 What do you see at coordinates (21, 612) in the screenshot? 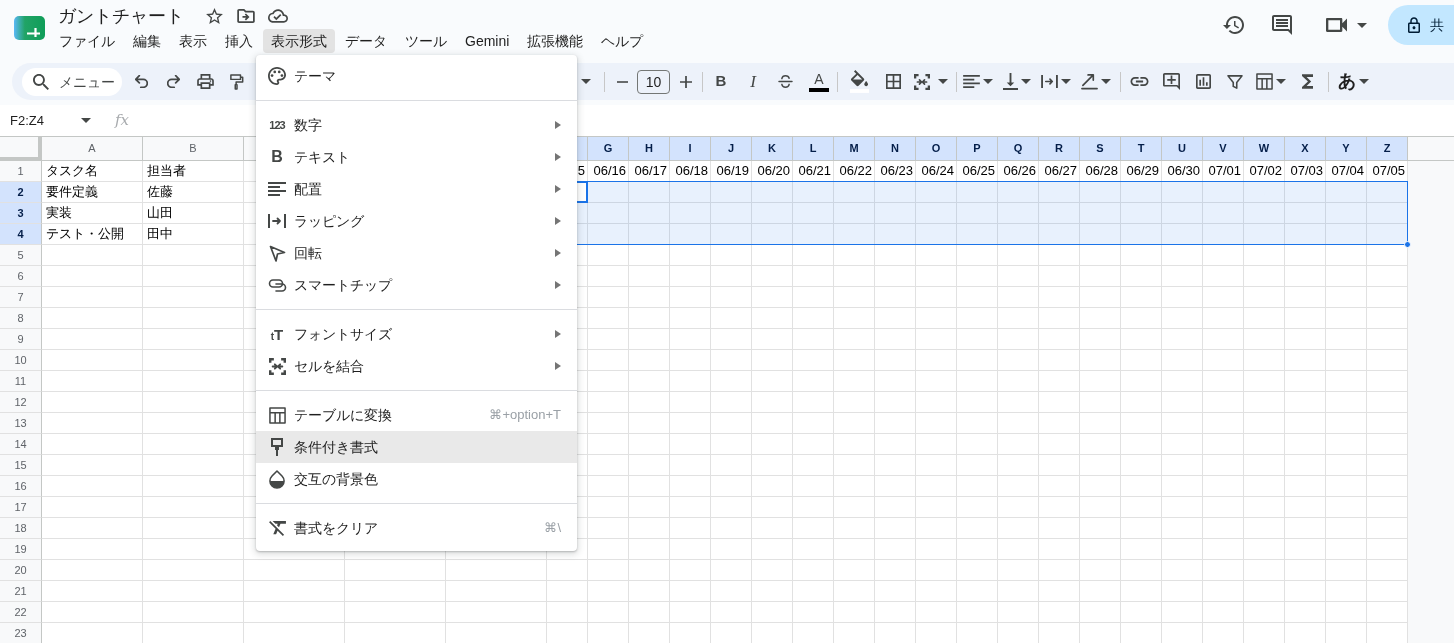
I see `row-header: 22` at bounding box center [21, 612].